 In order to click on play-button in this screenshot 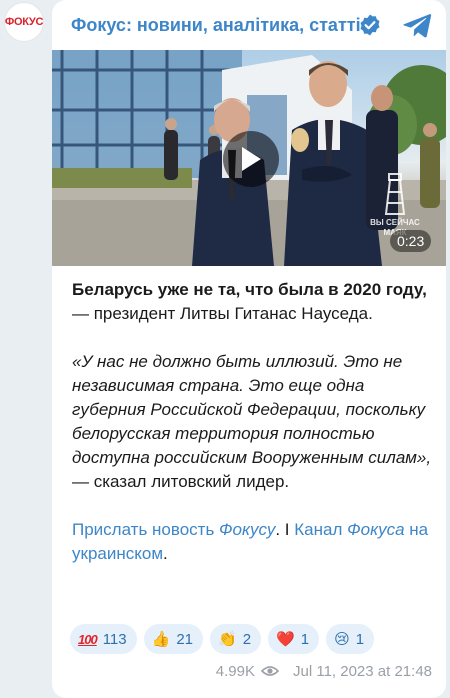, I will do `click(251, 159)`.